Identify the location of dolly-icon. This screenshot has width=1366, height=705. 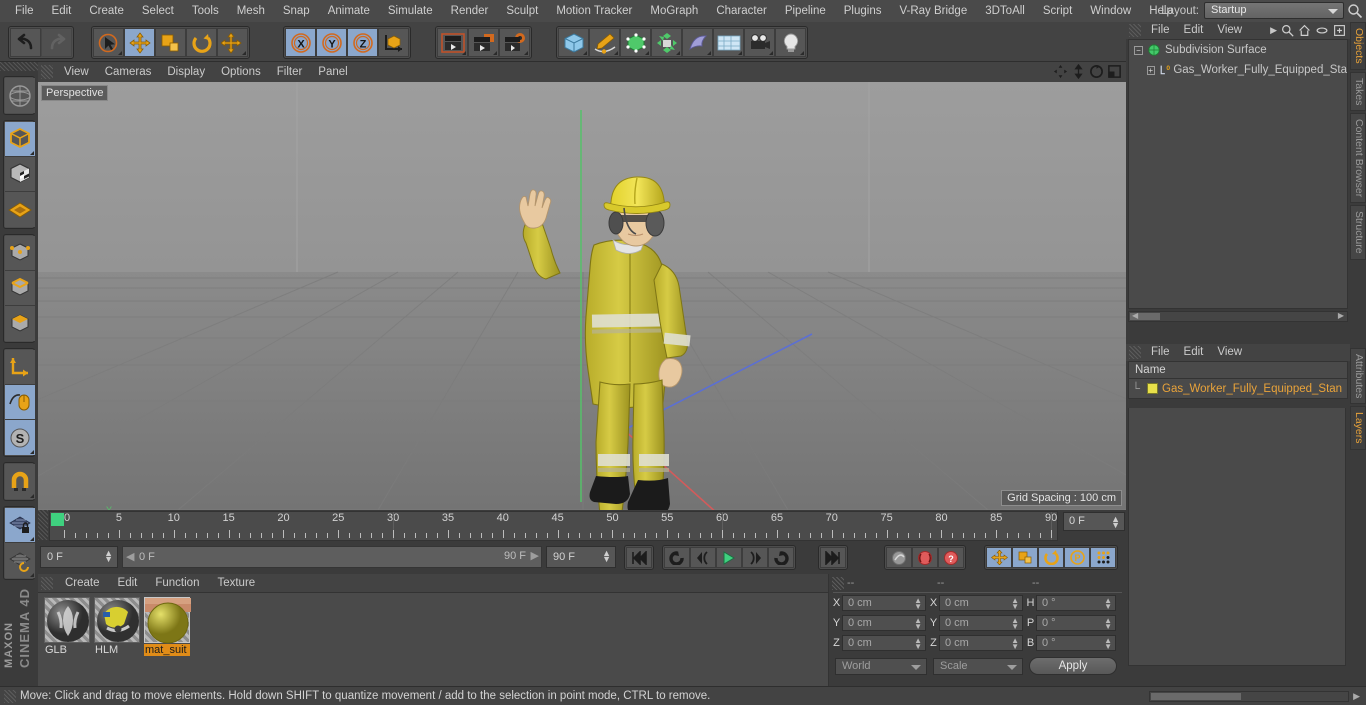
(1078, 71).